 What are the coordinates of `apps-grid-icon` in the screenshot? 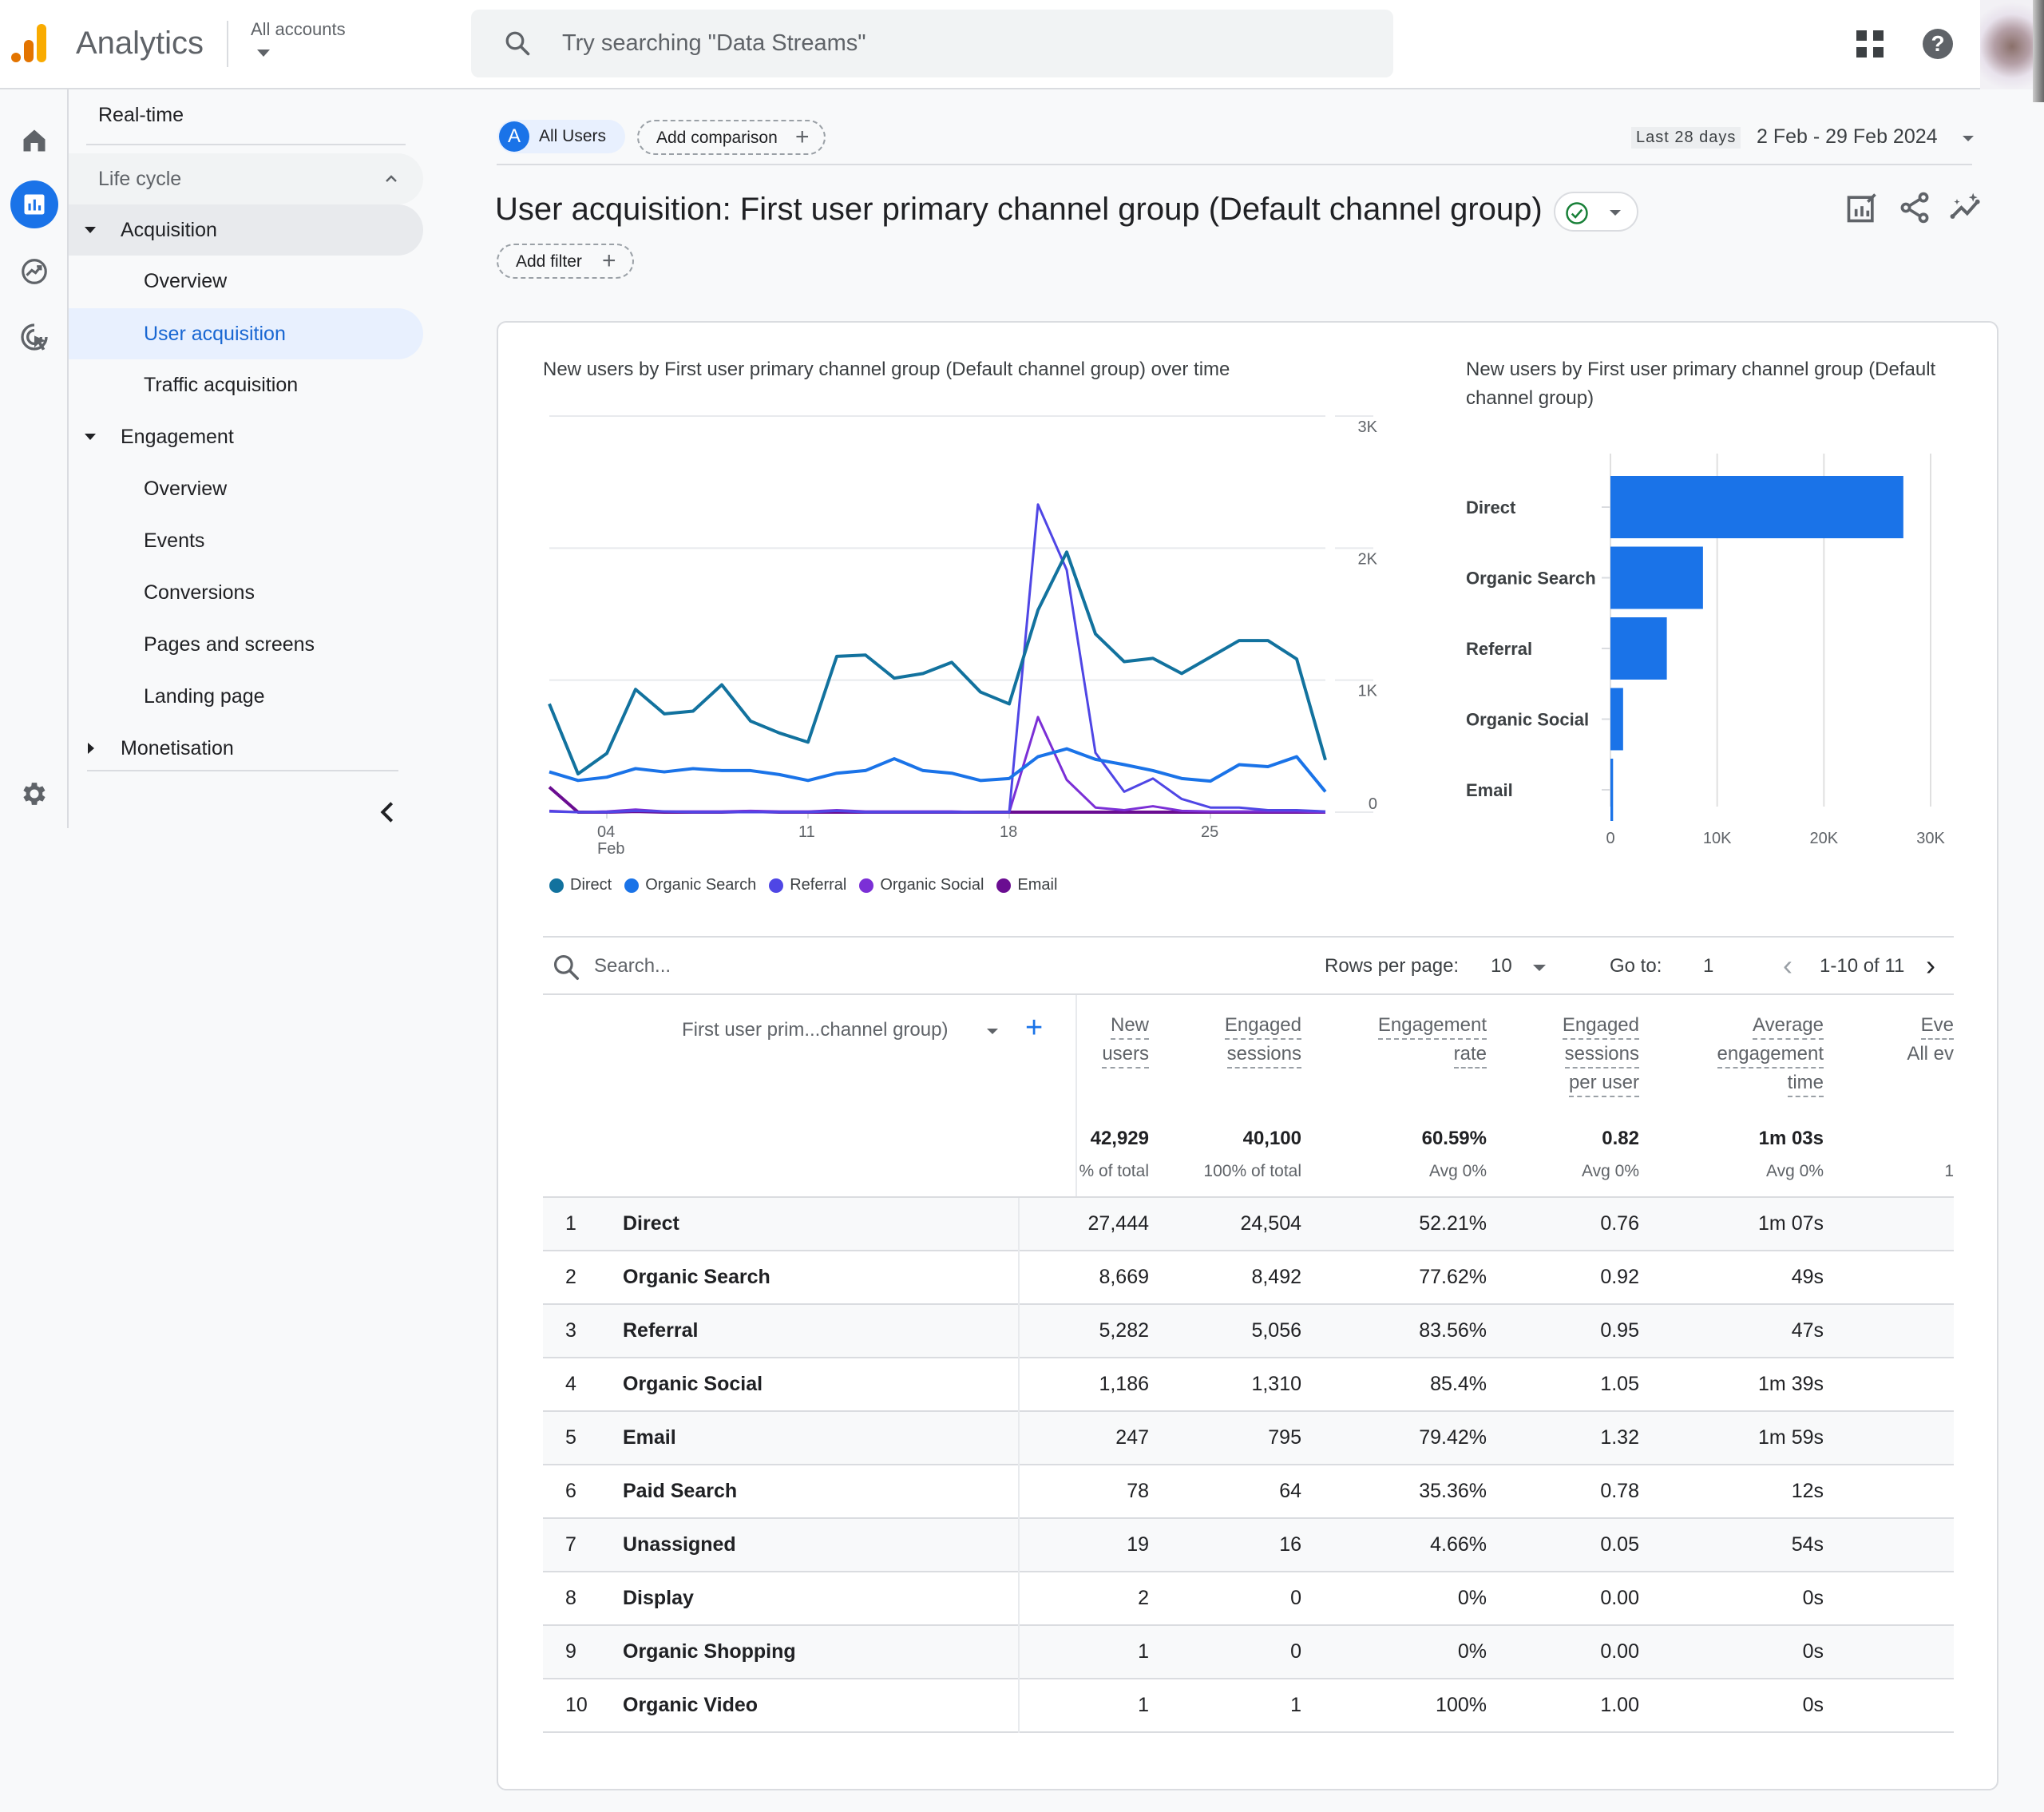 It's located at (1870, 43).